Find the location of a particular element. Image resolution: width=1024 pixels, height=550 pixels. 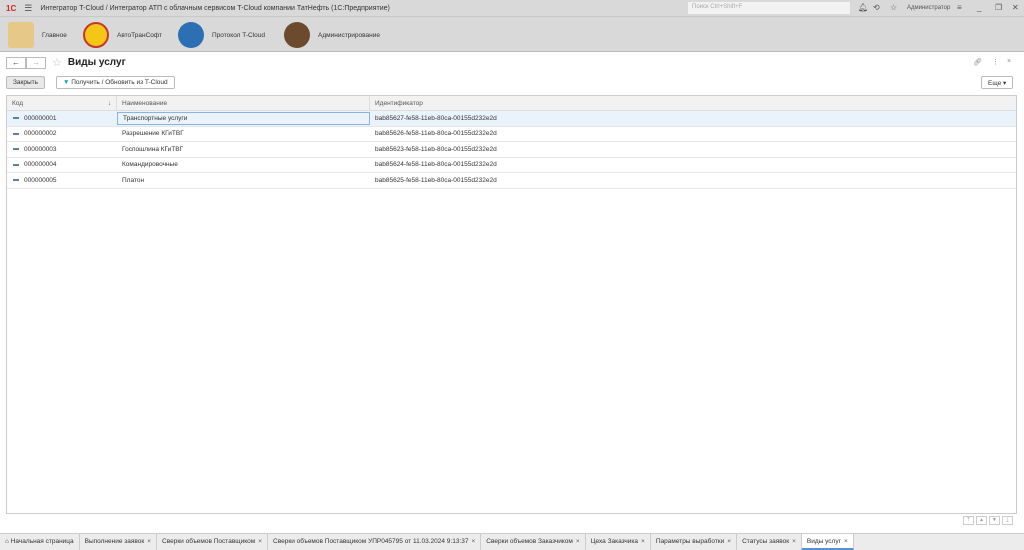

dropdown-triangle-icon: ▼ is located at coordinates (66, 82).